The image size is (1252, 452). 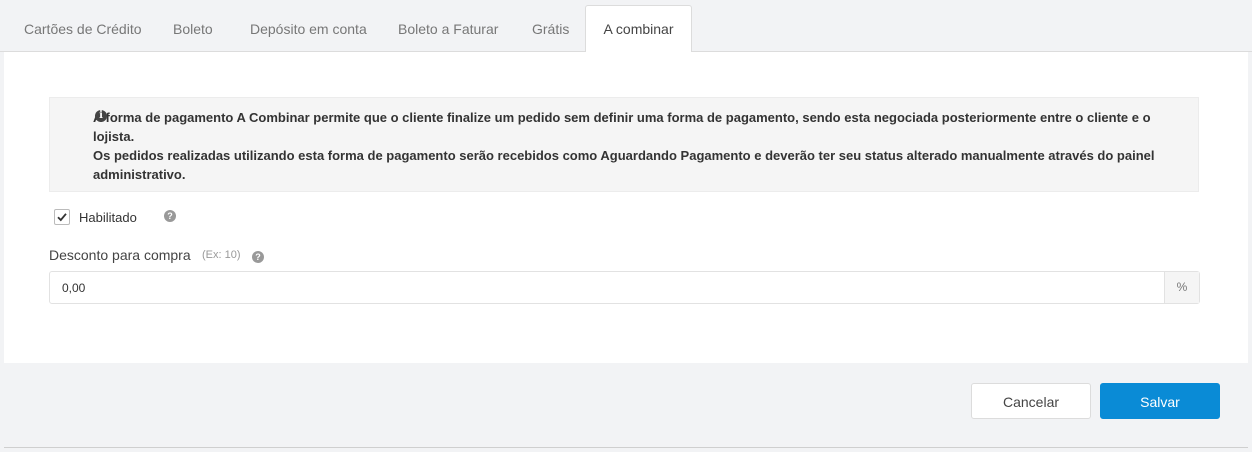 What do you see at coordinates (221, 255) in the screenshot?
I see `discount-hint: (Ex: 10)` at bounding box center [221, 255].